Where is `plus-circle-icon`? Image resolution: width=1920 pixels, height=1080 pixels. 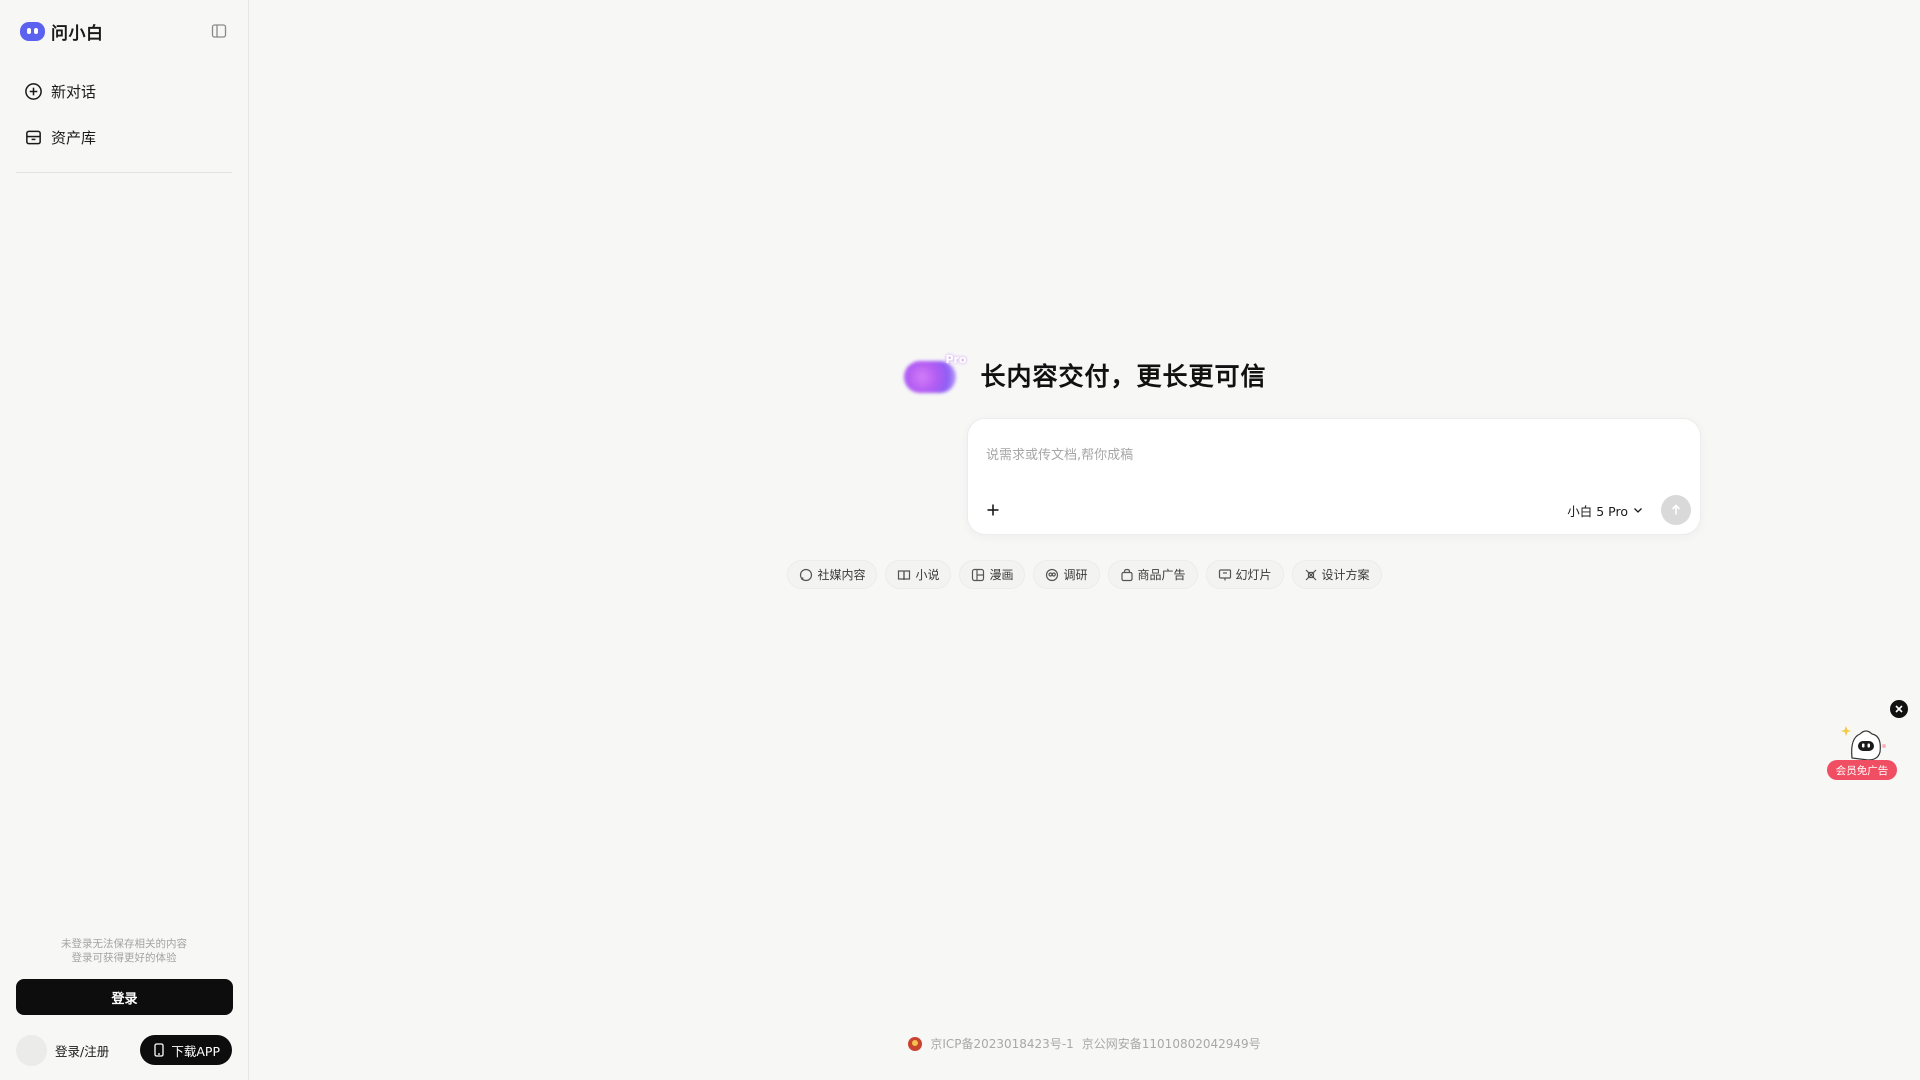 plus-circle-icon is located at coordinates (33, 91).